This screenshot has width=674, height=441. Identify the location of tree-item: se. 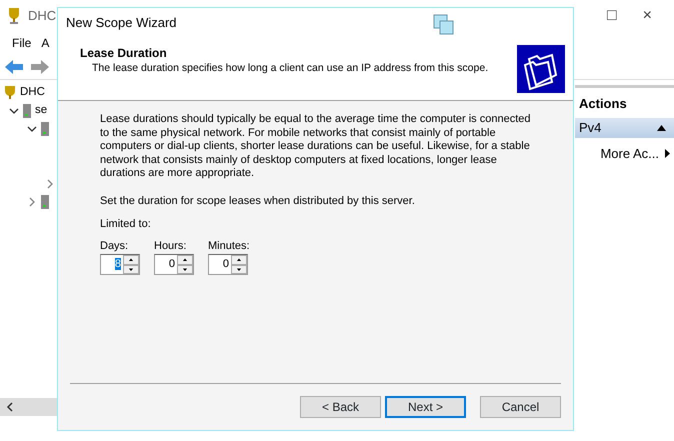
(41, 111).